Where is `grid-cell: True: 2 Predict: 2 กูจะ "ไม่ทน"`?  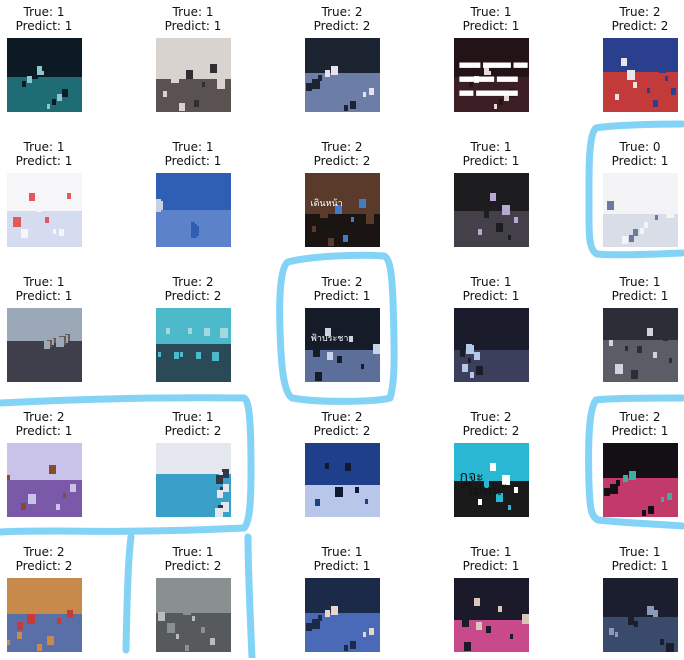
grid-cell: True: 2 Predict: 2 กูจะ "ไม่ทน" is located at coordinates (491, 465).